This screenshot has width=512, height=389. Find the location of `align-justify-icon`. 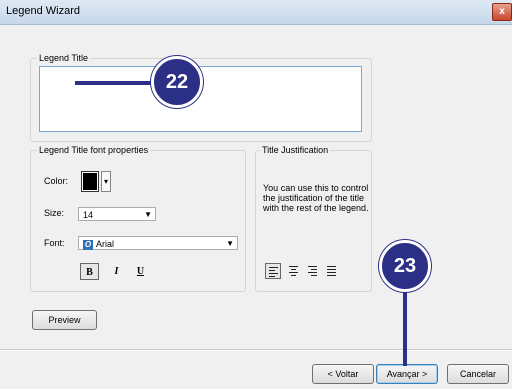

align-justify-icon is located at coordinates (331, 272).